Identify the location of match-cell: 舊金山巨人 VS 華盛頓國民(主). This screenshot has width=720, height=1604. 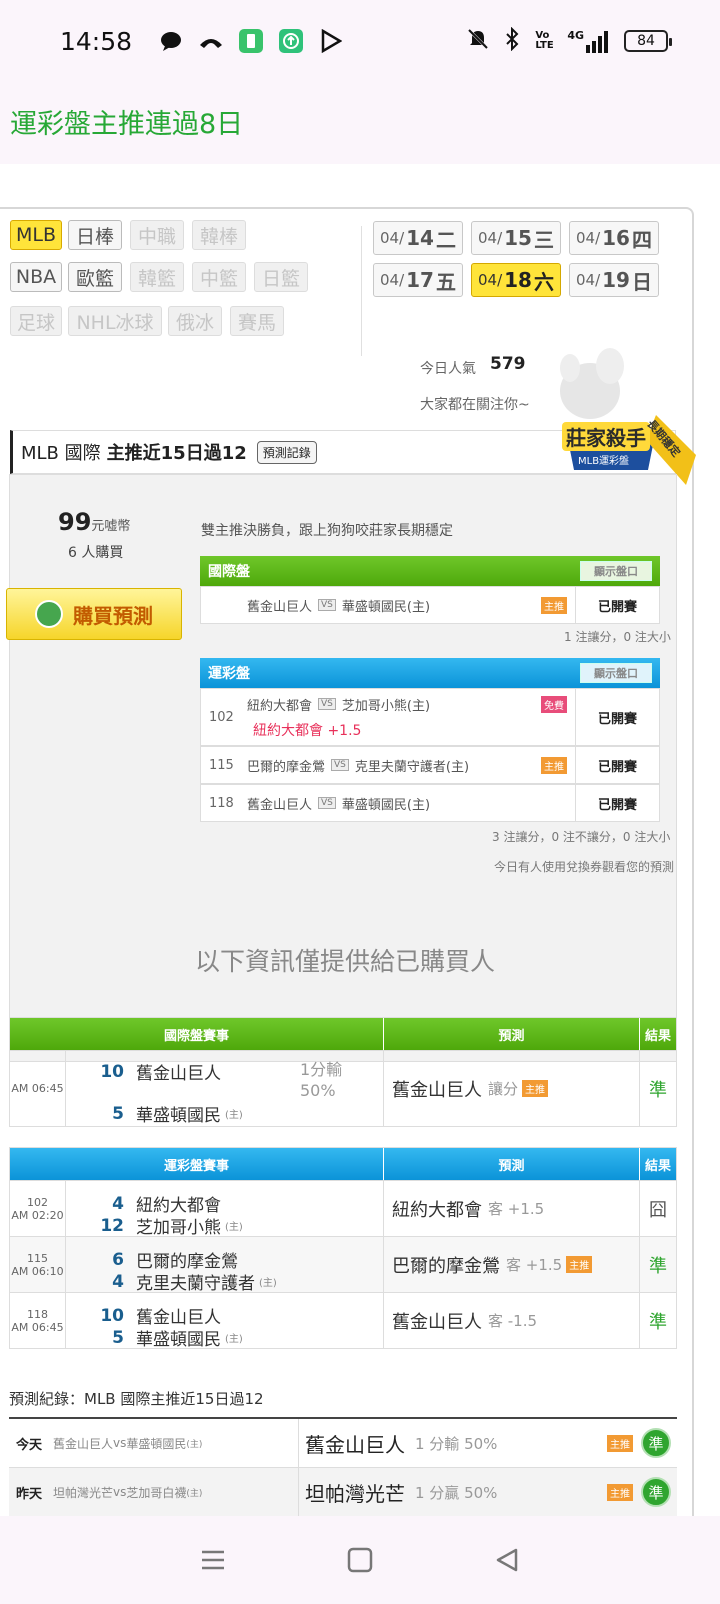
(411, 803).